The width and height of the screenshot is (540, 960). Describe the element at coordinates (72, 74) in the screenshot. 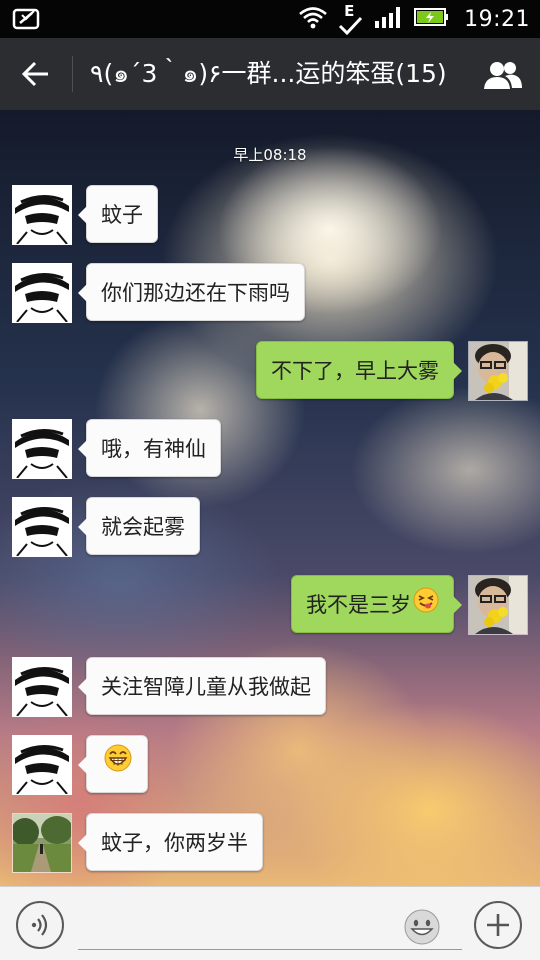

I see `header-divider` at that location.